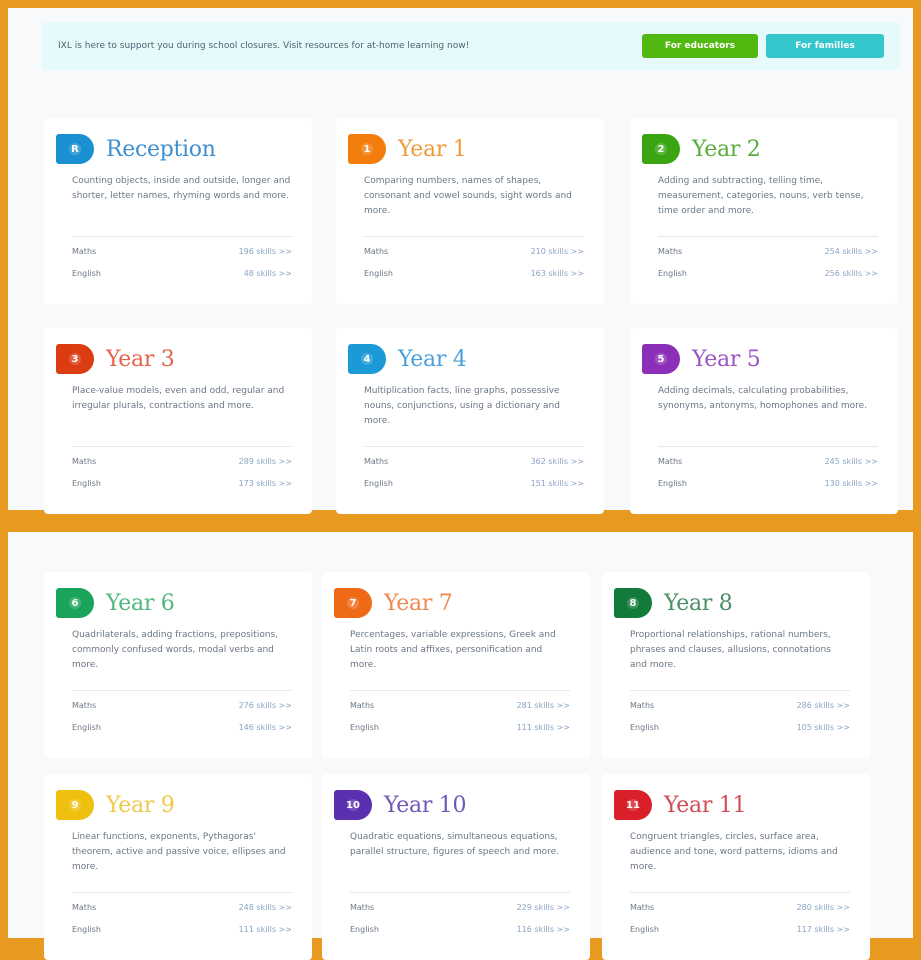 The image size is (921, 960). I want to click on card-title-year-4: Year 4, so click(432, 359).